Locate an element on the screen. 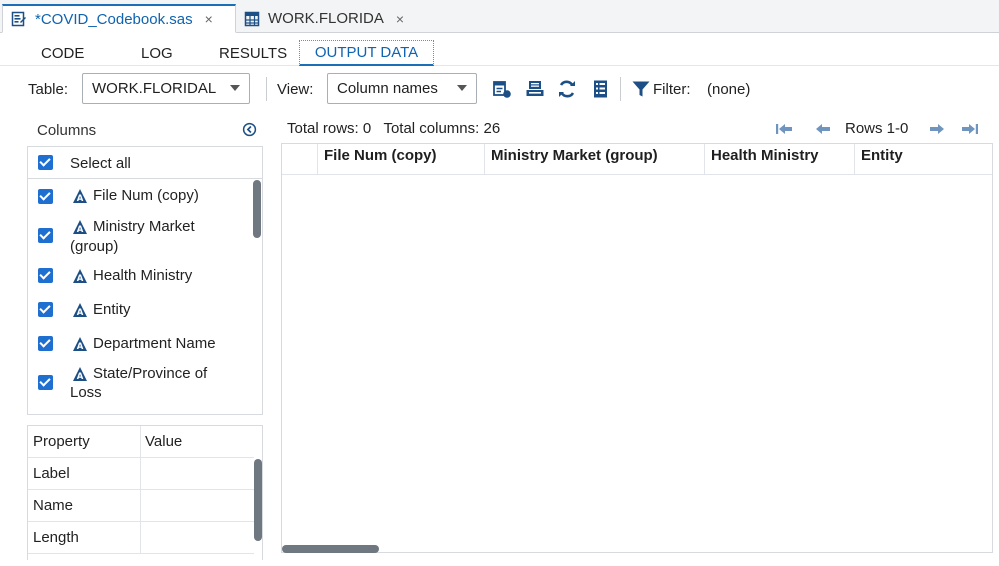  table-select-value: WORK.FLORIDAL is located at coordinates (154, 88).